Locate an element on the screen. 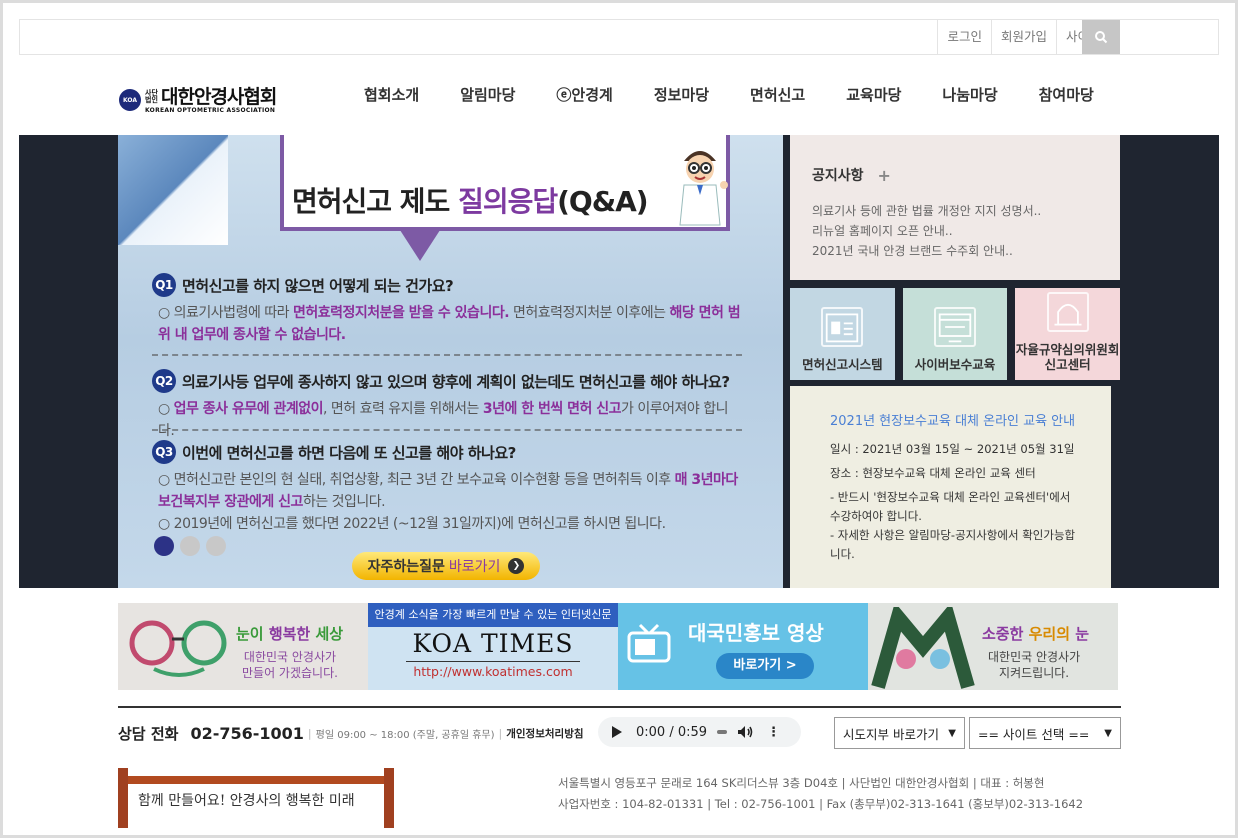  branch-select-value: 시도지부 바로가기 is located at coordinates (891, 734).